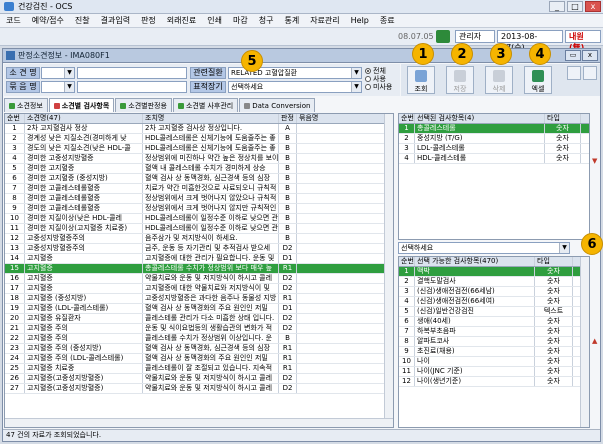 The width and height of the screenshot is (603, 444). What do you see at coordinates (557, 6) in the screenshot?
I see `minimize-button: _` at bounding box center [557, 6].